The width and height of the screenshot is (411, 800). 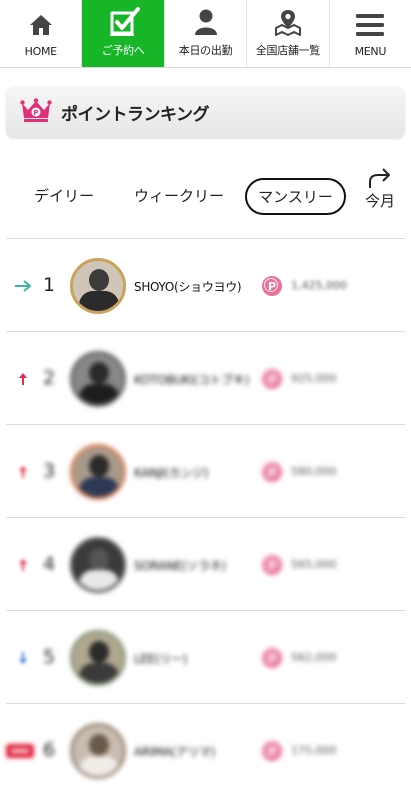 What do you see at coordinates (314, 564) in the screenshot?
I see `point-value: 565,000` at bounding box center [314, 564].